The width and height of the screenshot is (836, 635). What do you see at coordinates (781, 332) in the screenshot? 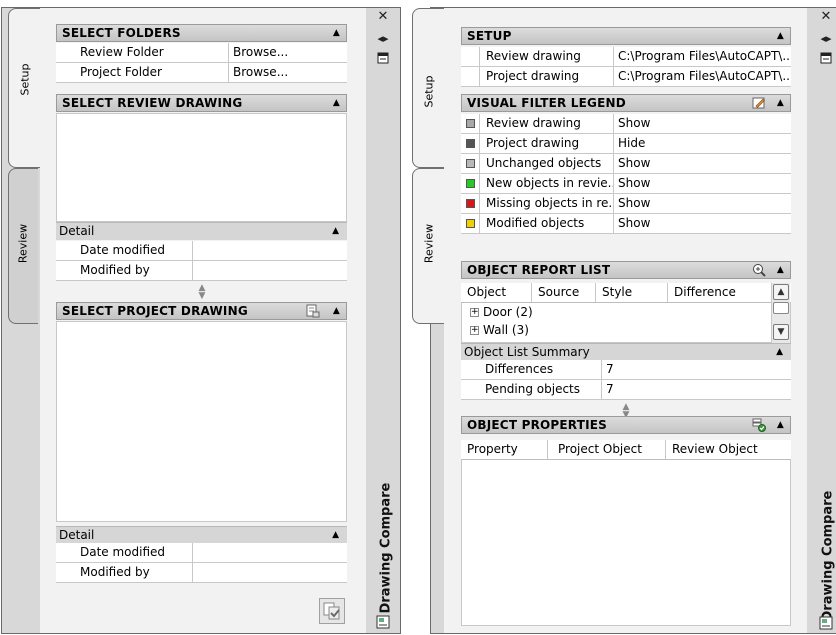
I see `scroll-down-icon: ▼` at bounding box center [781, 332].